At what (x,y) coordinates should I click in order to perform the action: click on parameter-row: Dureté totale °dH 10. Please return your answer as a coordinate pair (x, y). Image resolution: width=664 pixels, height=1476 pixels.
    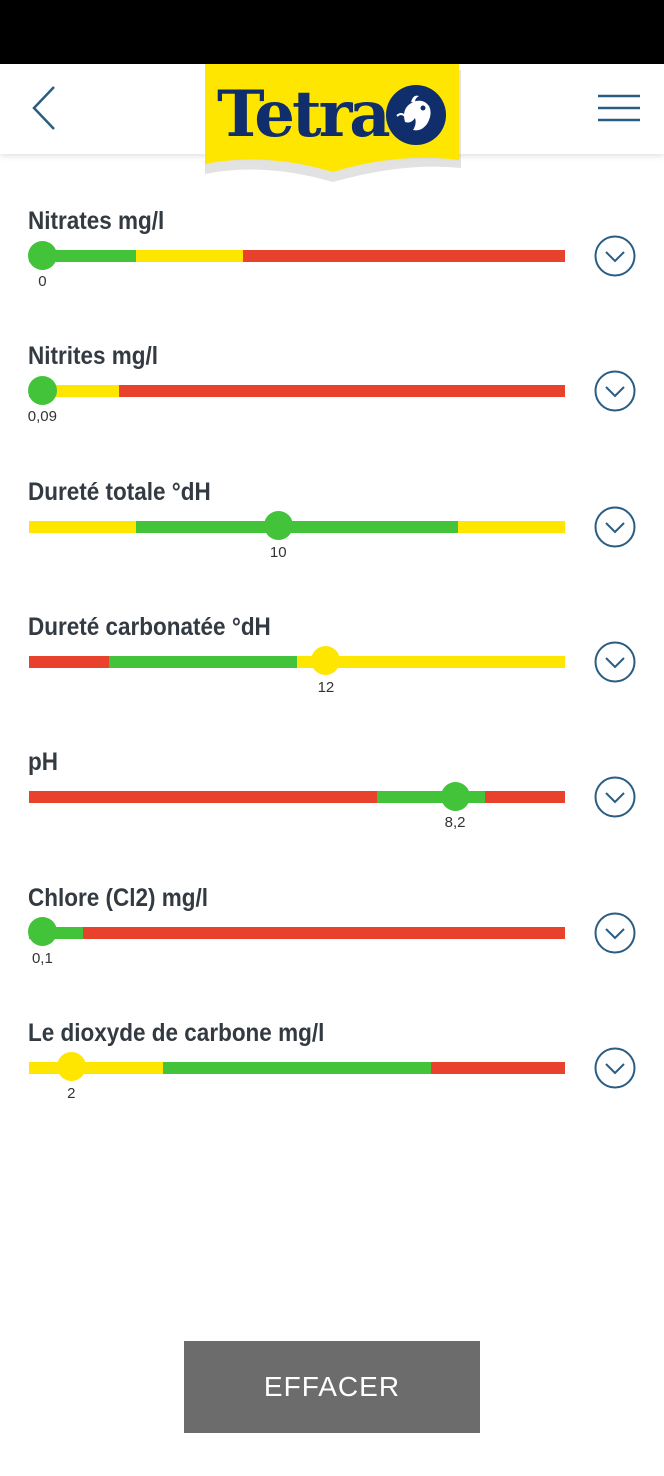
    Looking at the image, I should click on (332, 545).